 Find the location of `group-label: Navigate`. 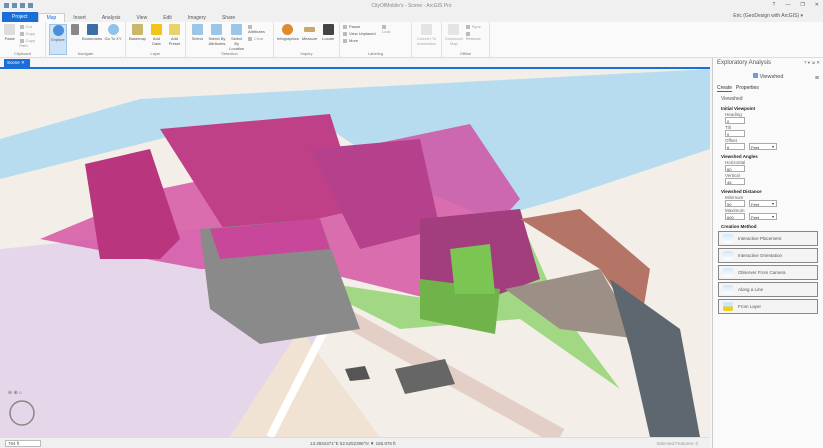

group-label: Navigate is located at coordinates (85, 53).